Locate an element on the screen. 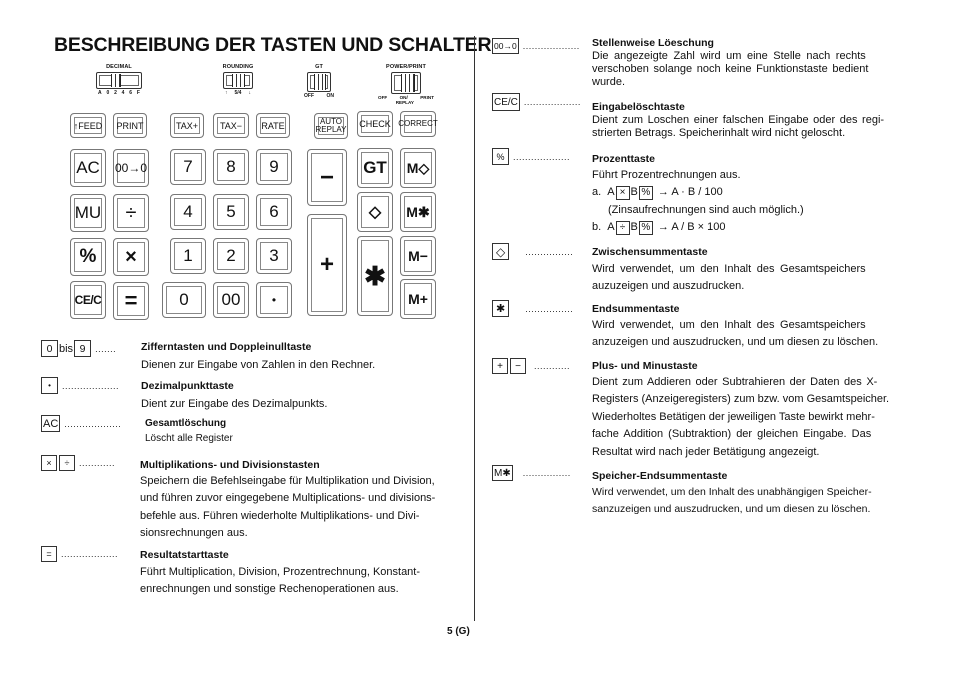 This screenshot has height=675, width=954. mini-key: ÷ is located at coordinates (622, 227).